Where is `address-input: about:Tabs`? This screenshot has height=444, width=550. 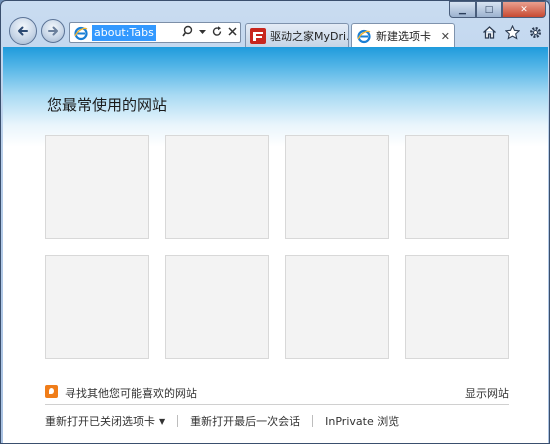 address-input: about:Tabs is located at coordinates (124, 32).